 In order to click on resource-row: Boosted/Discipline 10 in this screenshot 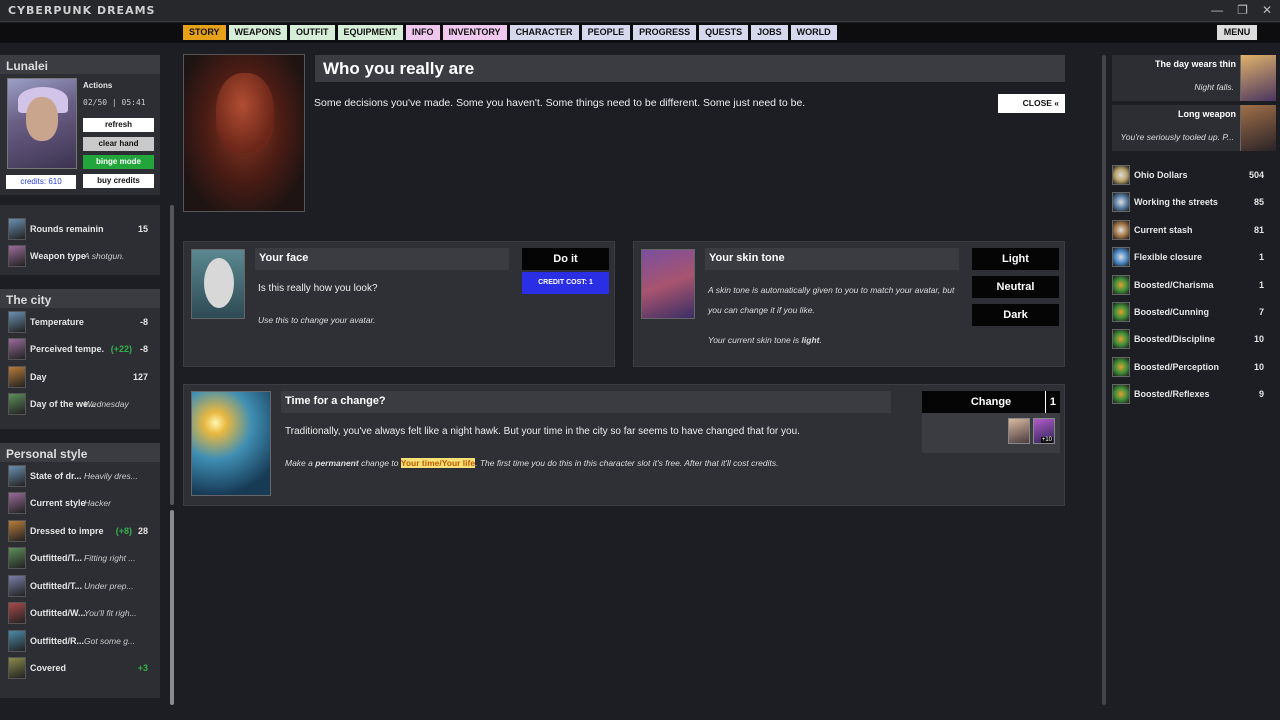, I will do `click(1188, 339)`.